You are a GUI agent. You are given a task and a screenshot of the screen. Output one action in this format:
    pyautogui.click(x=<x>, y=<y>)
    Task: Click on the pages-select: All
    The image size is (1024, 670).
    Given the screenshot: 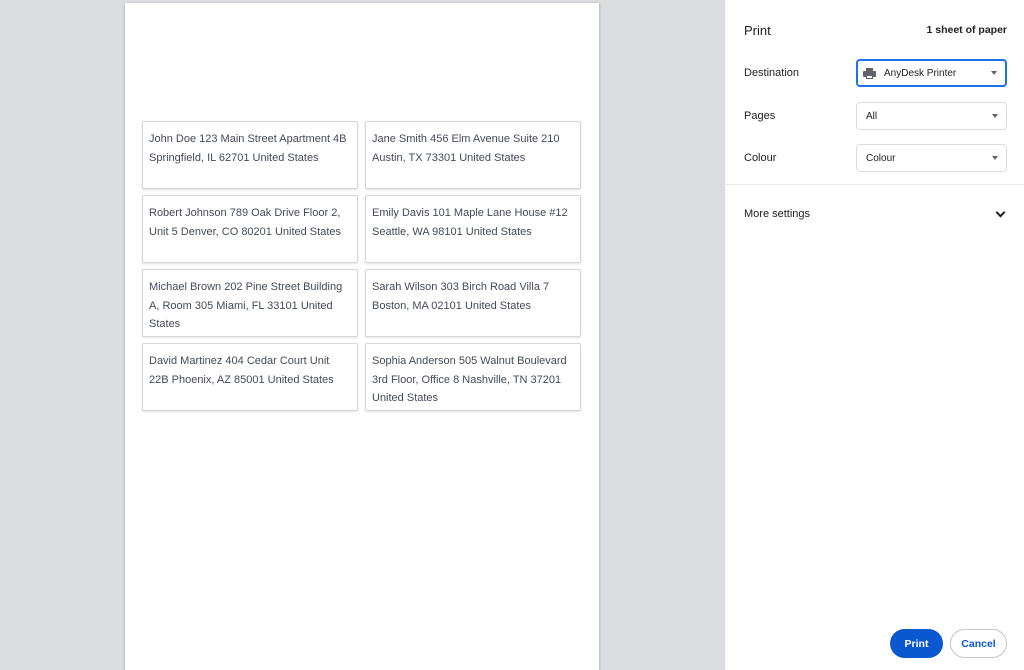 What is the action you would take?
    pyautogui.click(x=931, y=116)
    